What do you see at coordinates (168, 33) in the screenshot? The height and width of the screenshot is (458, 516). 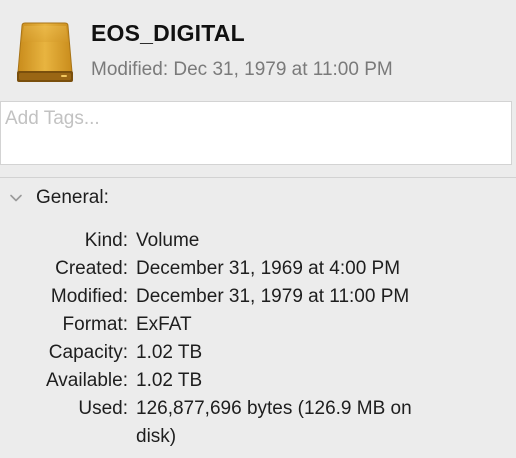 I see `volume-title: EOS_DIGITAL` at bounding box center [168, 33].